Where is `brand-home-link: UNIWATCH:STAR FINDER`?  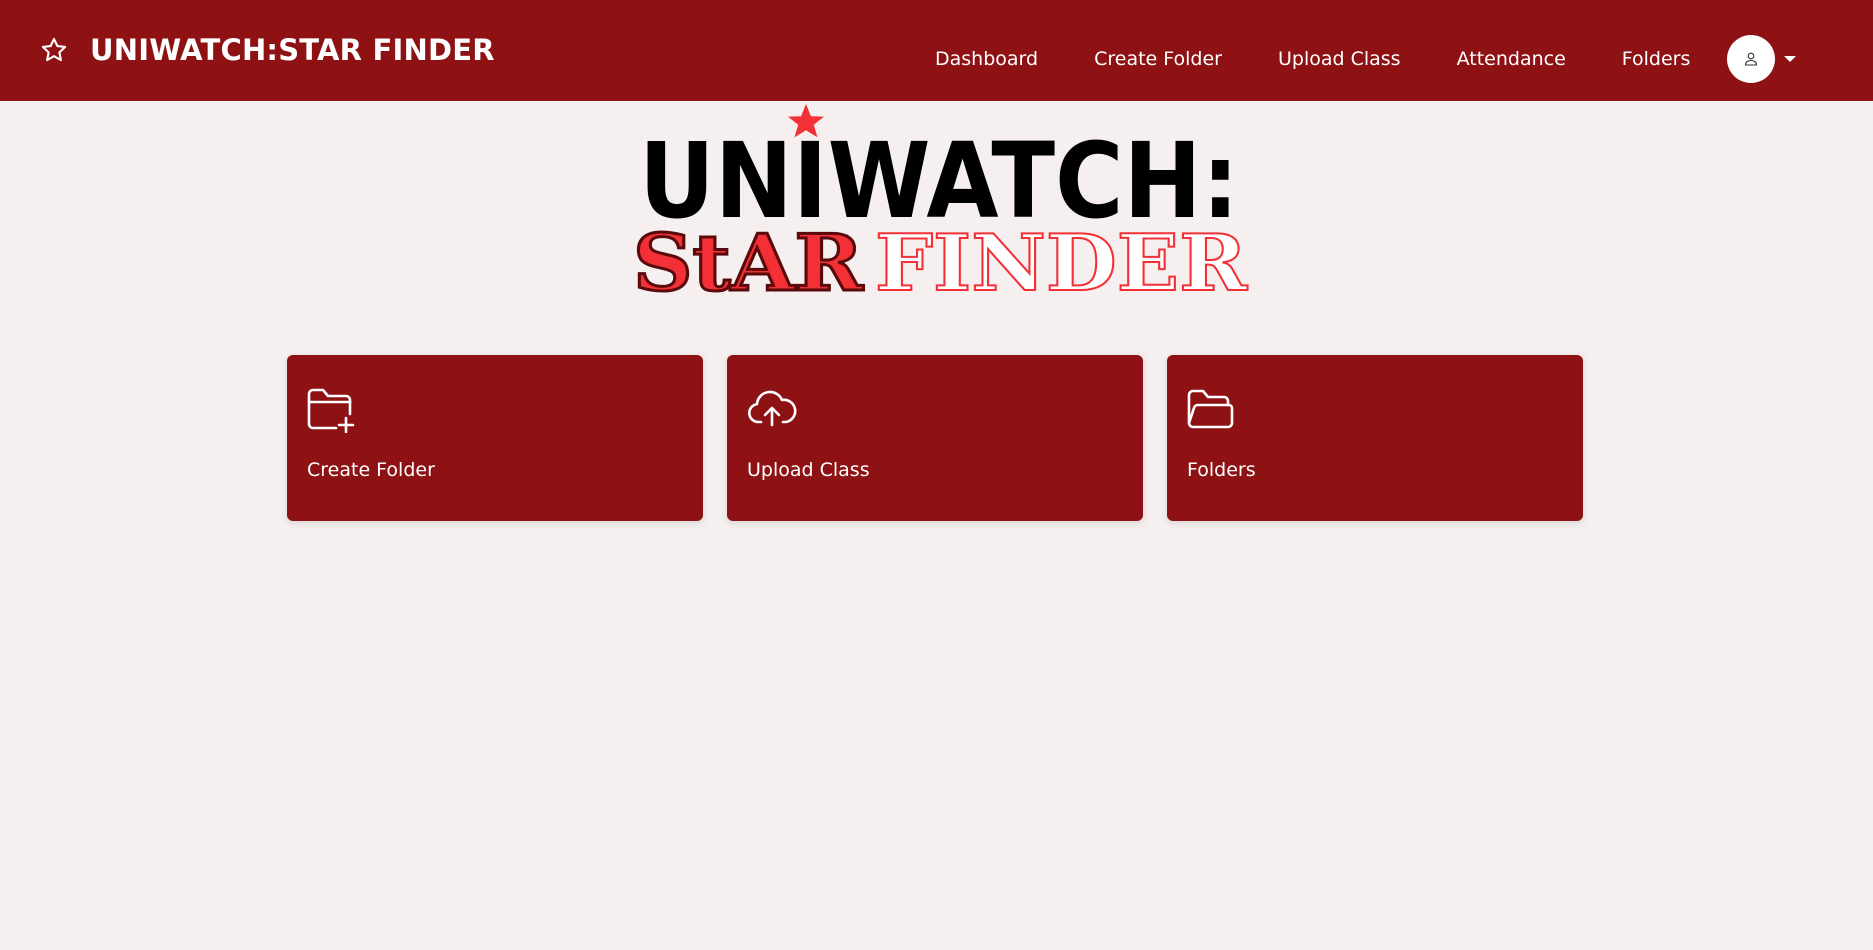
brand-home-link: UNIWATCH:STAR FINDER is located at coordinates (267, 50).